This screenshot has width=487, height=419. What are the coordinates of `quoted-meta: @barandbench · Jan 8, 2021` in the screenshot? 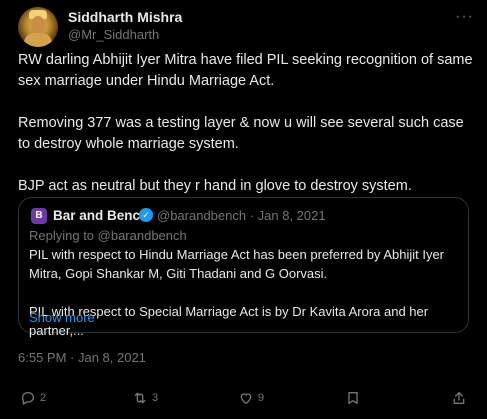 It's located at (241, 215).